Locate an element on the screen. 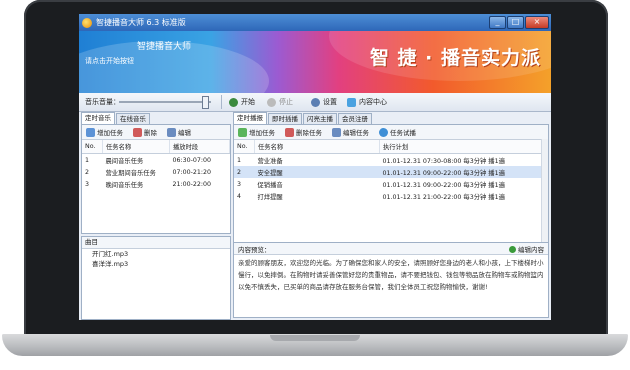  row-task-name: 晨间音乐任务 is located at coordinates (124, 161).